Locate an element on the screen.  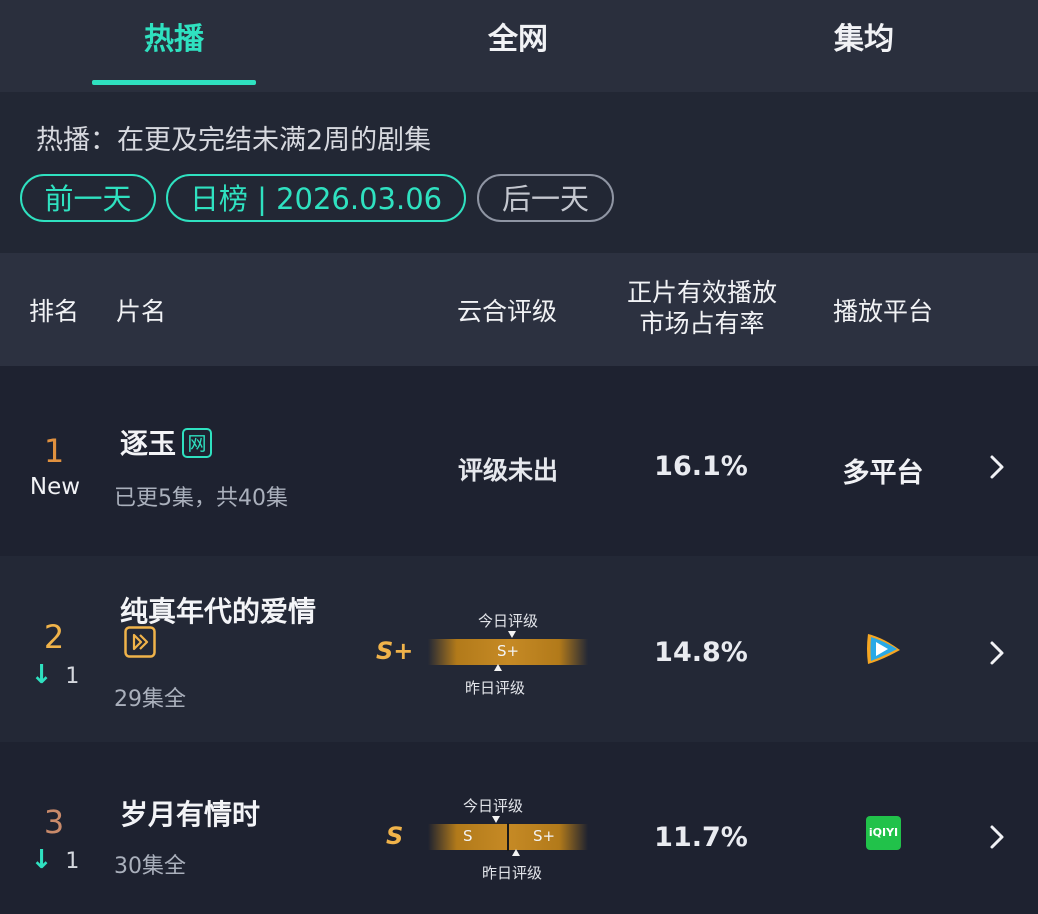
grade-letter: S+ is located at coordinates (395, 651).